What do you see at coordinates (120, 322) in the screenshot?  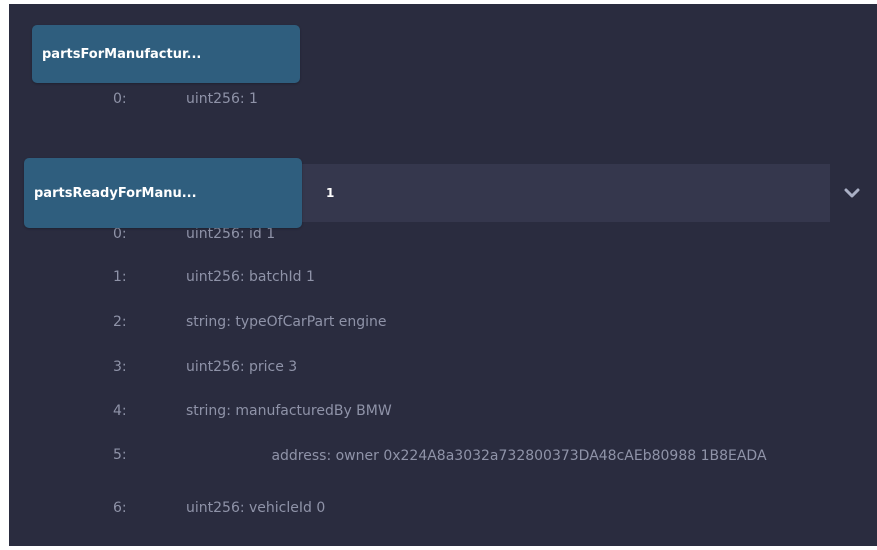 I see `output-index: 2:` at bounding box center [120, 322].